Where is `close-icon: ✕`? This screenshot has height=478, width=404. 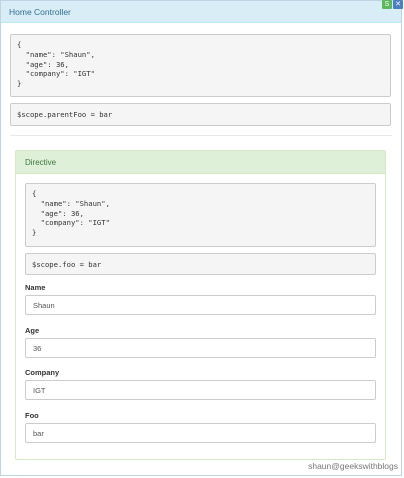 close-icon: ✕ is located at coordinates (398, 4).